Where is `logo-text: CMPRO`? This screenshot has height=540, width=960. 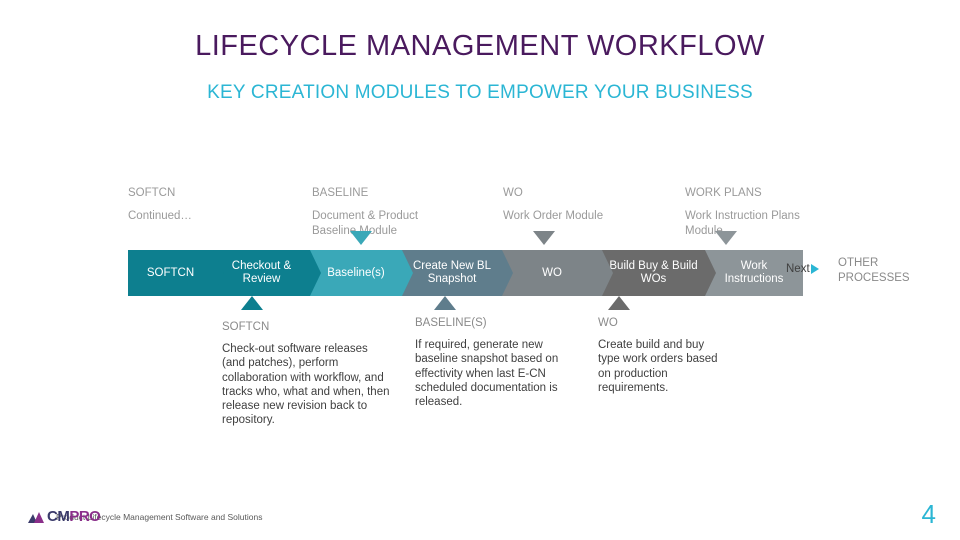 logo-text: CMPRO is located at coordinates (74, 516).